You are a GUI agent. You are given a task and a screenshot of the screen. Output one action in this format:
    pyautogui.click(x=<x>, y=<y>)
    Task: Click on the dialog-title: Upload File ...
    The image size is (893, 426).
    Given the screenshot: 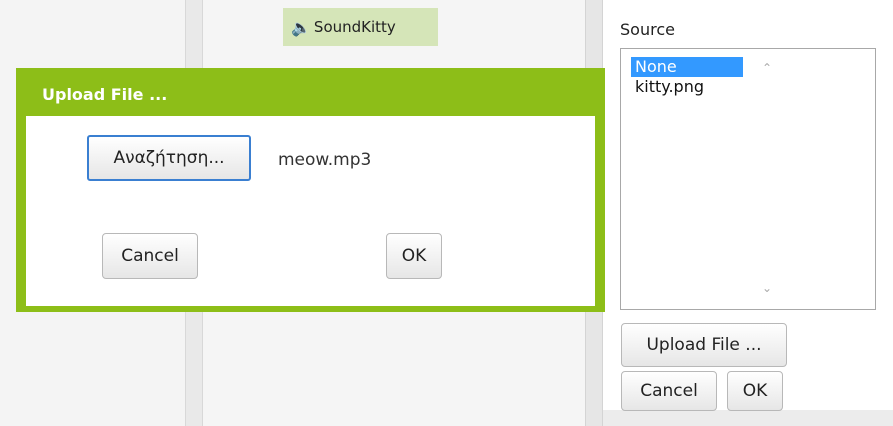 What is the action you would take?
    pyautogui.click(x=105, y=94)
    